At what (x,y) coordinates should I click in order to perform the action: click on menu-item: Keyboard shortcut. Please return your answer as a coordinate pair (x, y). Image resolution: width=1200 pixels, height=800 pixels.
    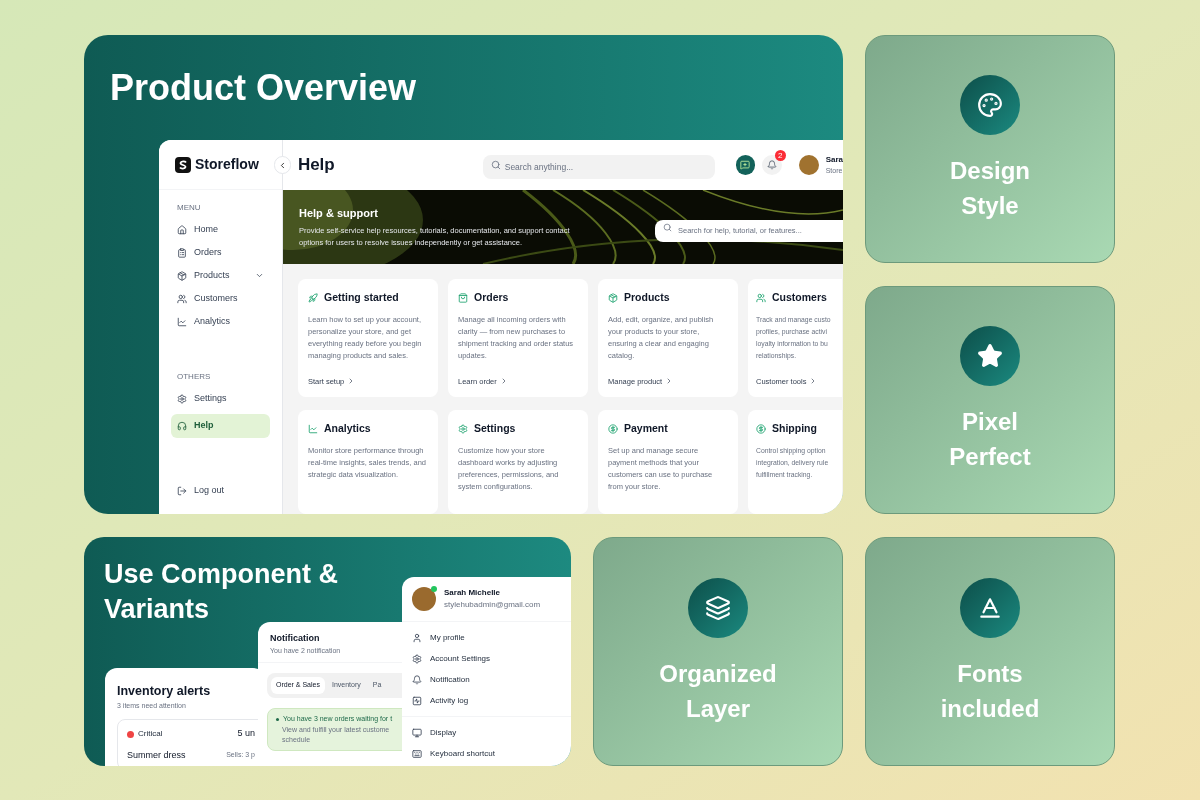
    Looking at the image, I should click on (486, 753).